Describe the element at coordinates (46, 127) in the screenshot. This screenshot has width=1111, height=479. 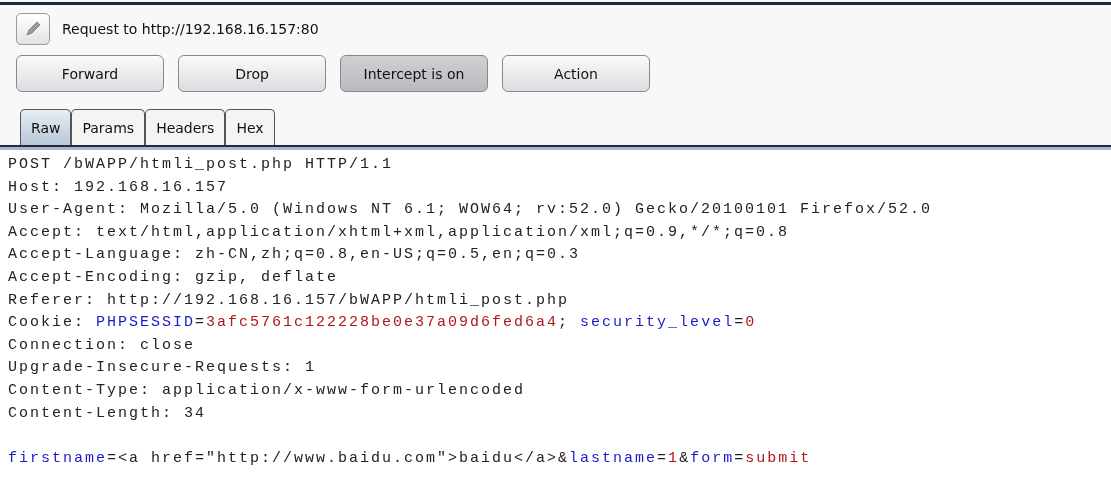
I see `tab: Raw` at that location.